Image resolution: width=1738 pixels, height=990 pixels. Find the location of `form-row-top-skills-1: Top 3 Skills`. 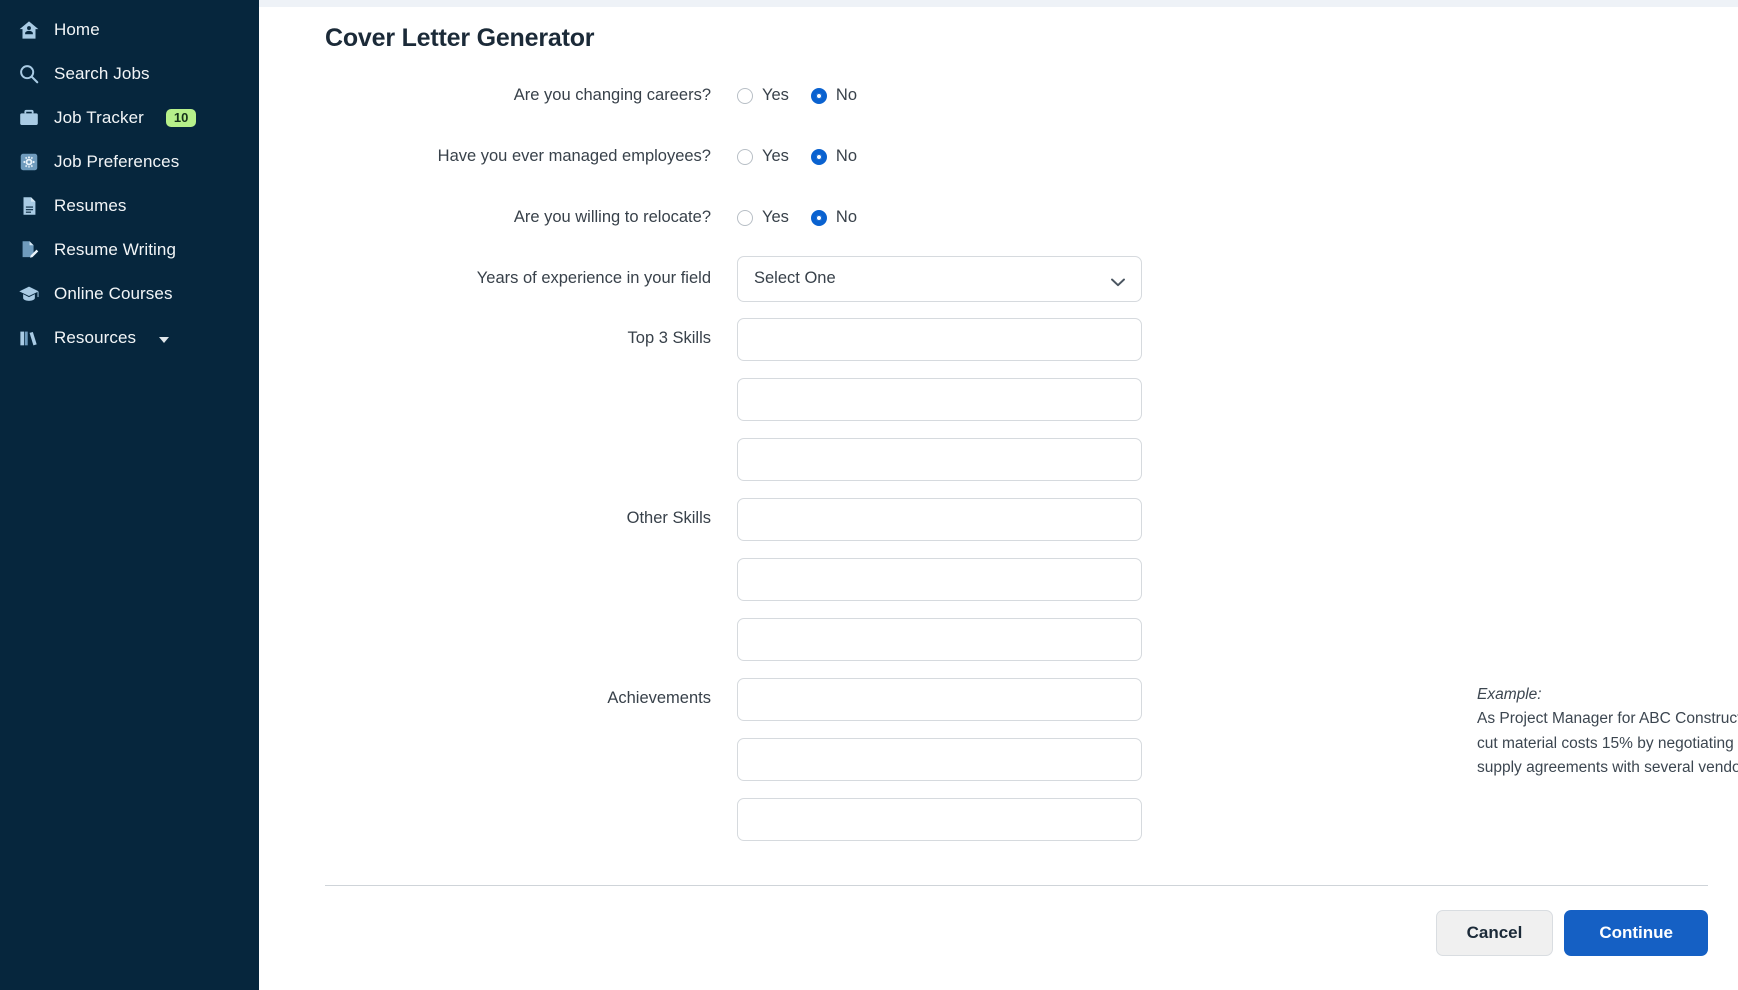

form-row-top-skills-1: Top 3 Skills is located at coordinates (1016, 339).